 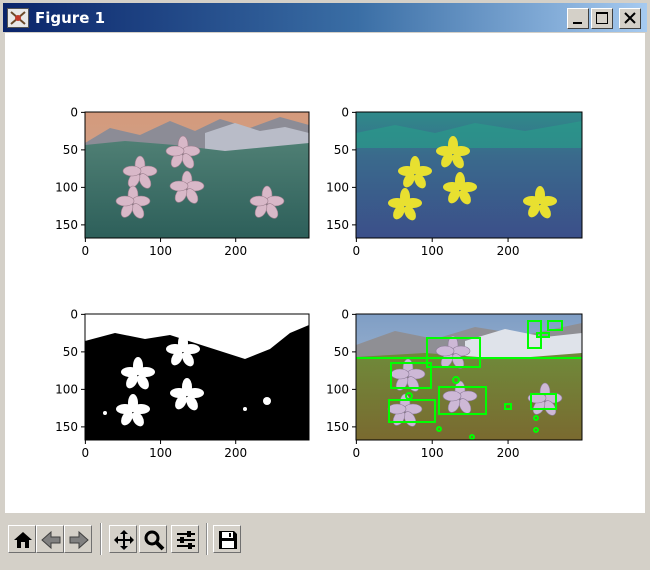 I want to click on subplot-saliency, so click(x=469, y=175).